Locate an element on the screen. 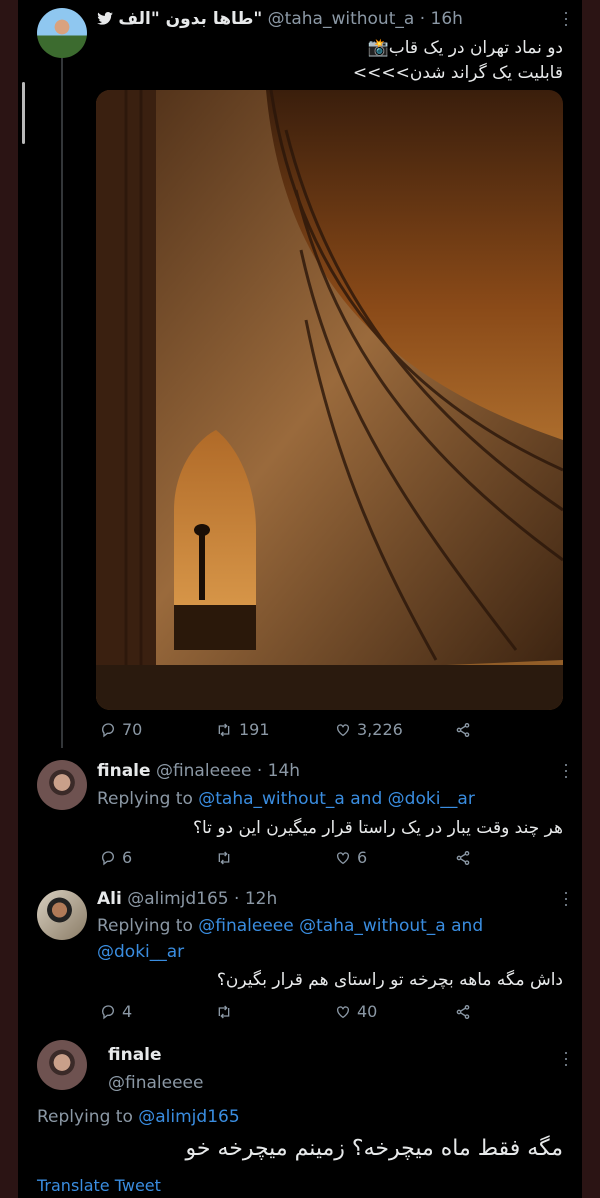 Image resolution: width=600 pixels, height=1198 pixels. reply-count: 6 is located at coordinates (127, 857).